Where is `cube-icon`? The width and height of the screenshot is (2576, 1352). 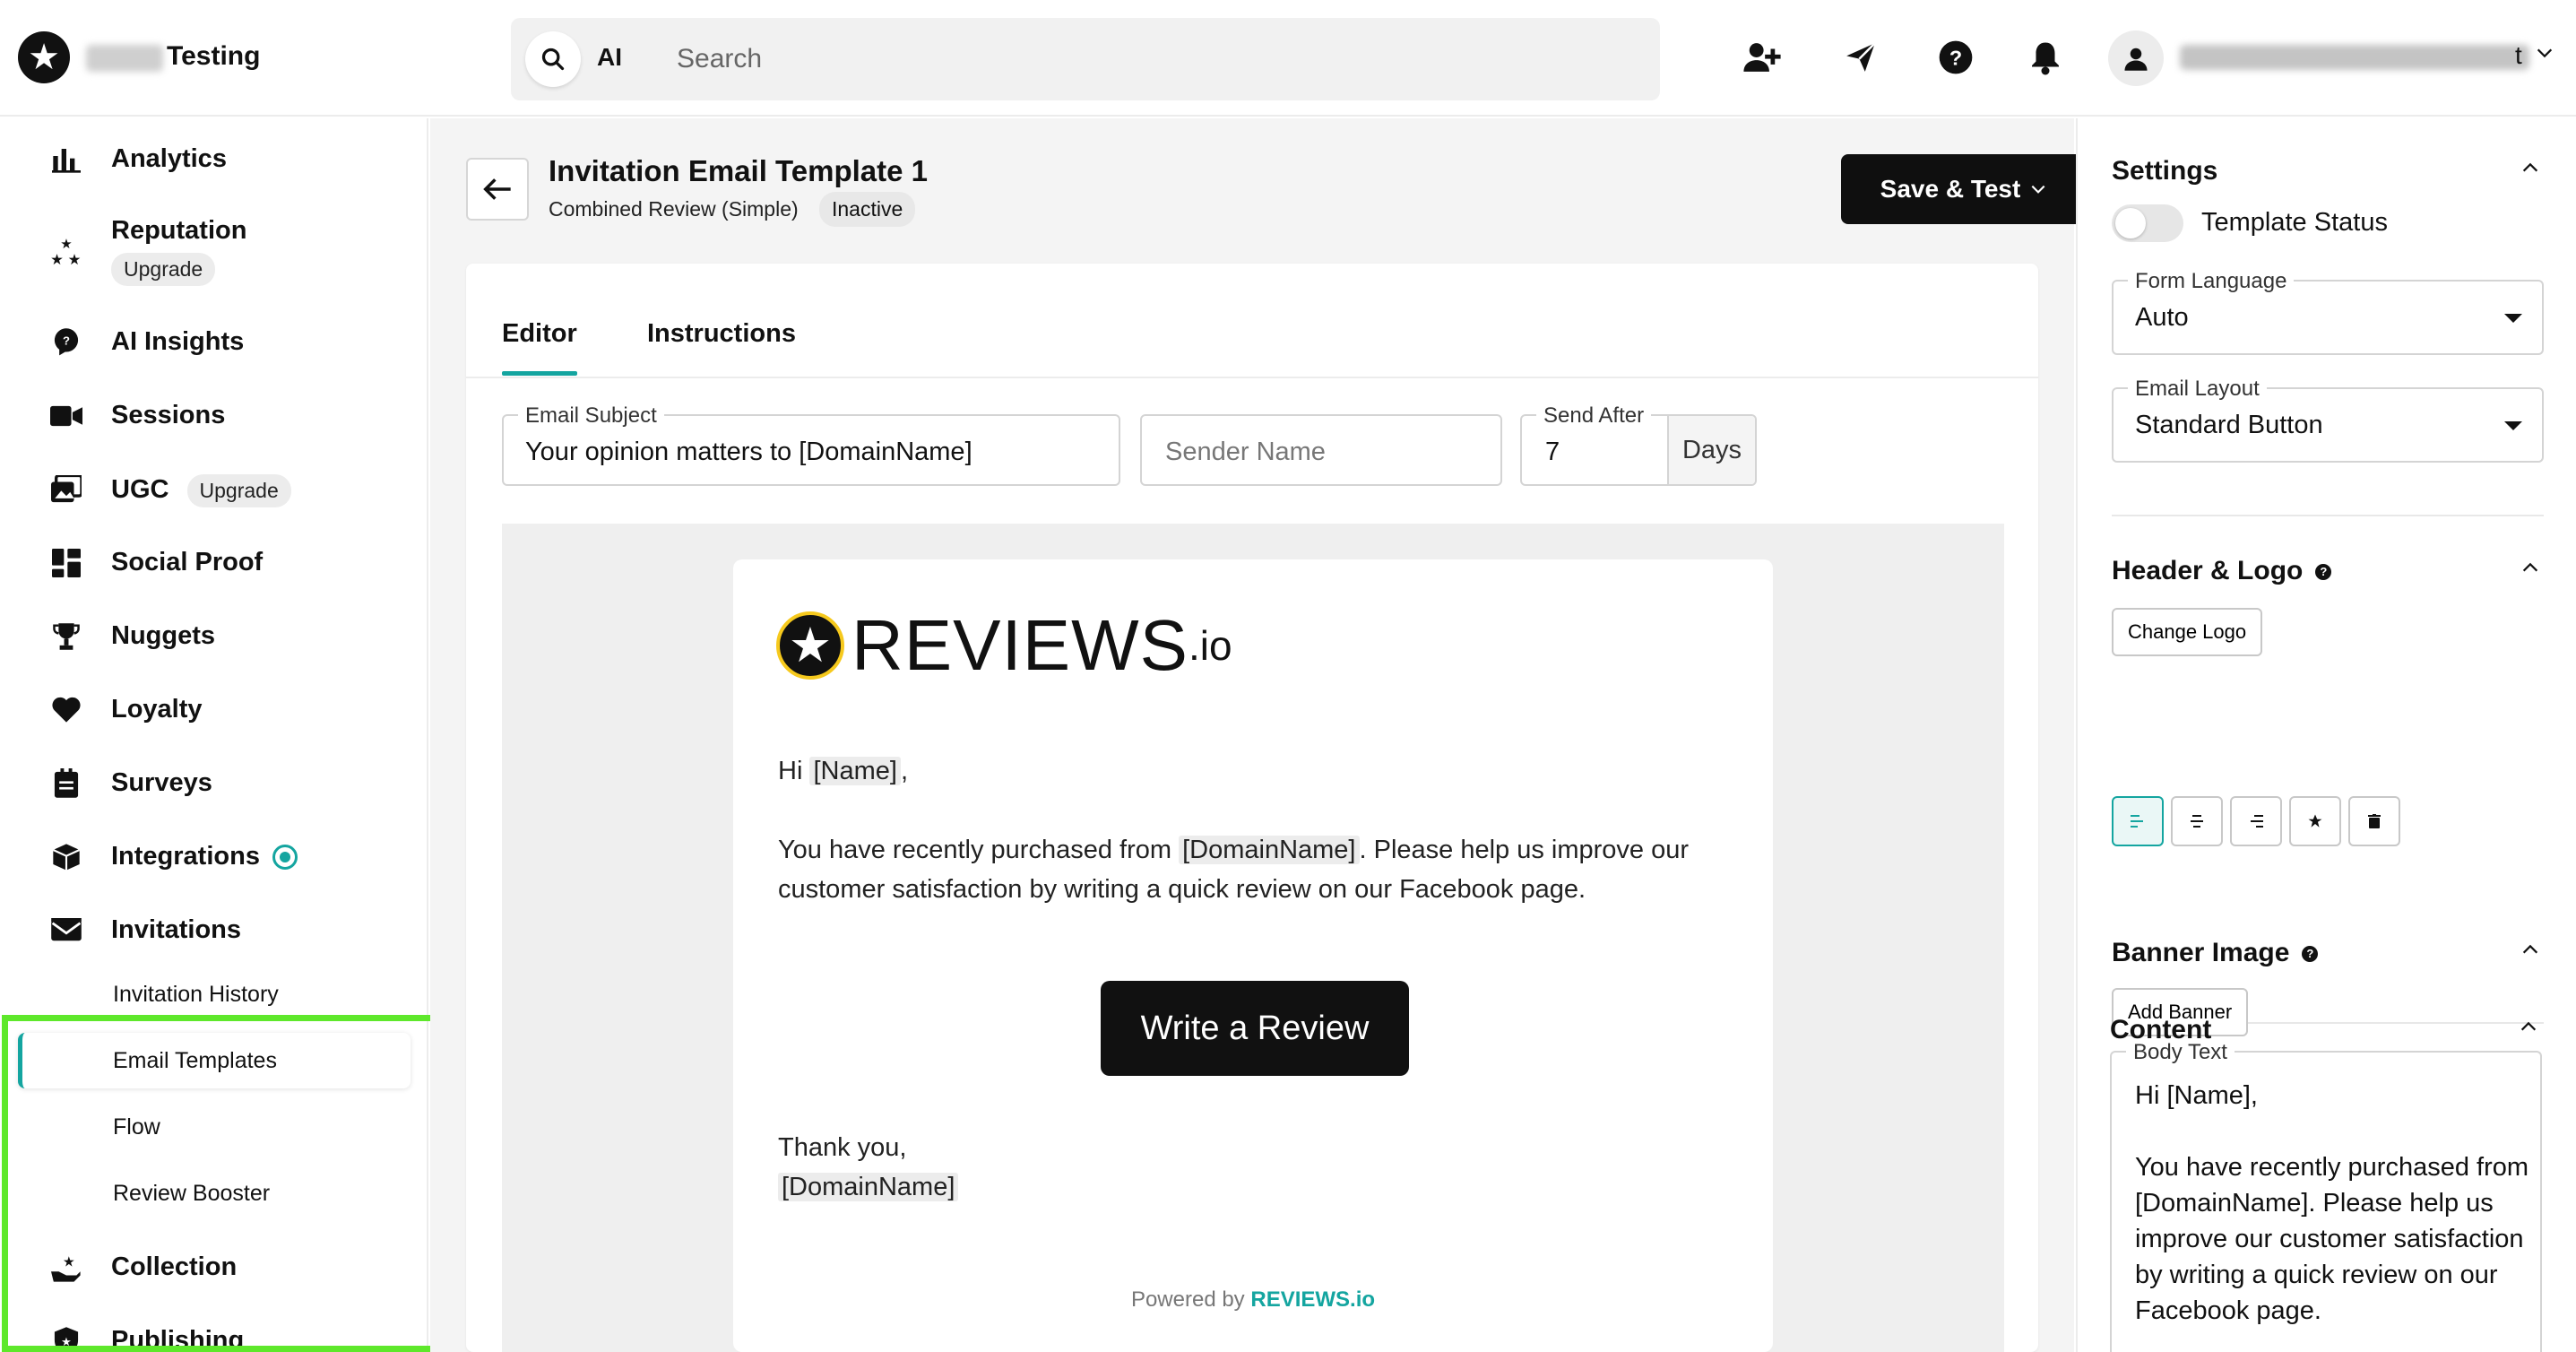 cube-icon is located at coordinates (66, 857).